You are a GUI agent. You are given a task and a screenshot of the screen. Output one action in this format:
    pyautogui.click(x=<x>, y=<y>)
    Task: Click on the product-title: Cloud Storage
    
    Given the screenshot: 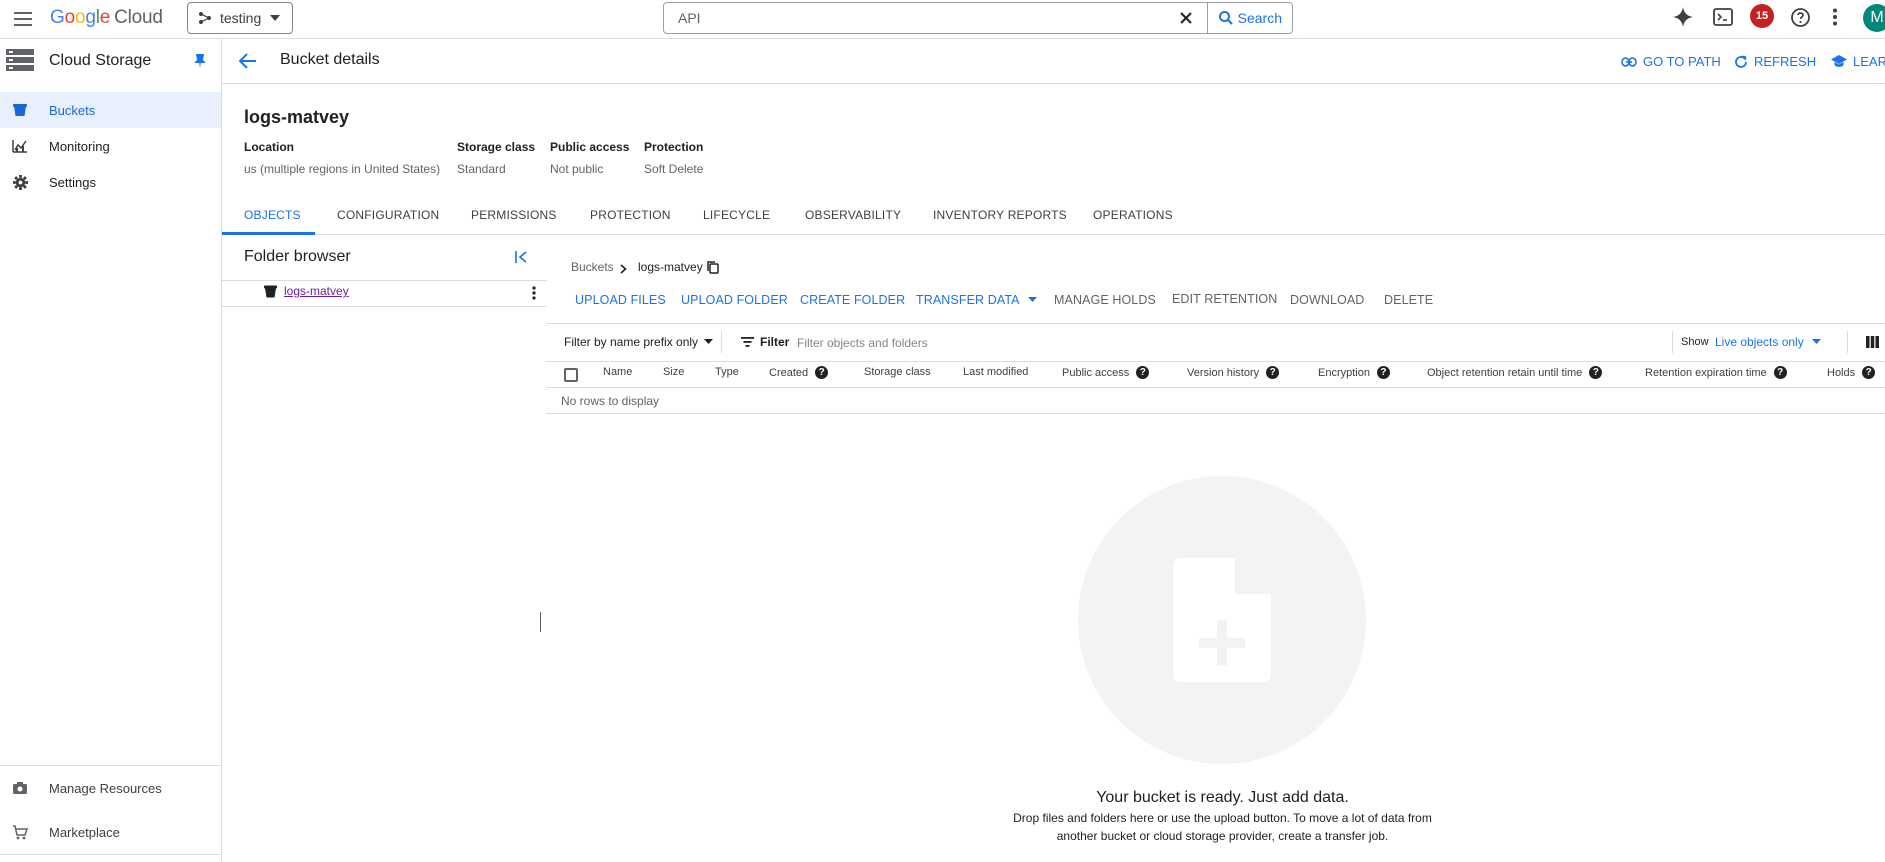 What is the action you would take?
    pyautogui.click(x=100, y=60)
    